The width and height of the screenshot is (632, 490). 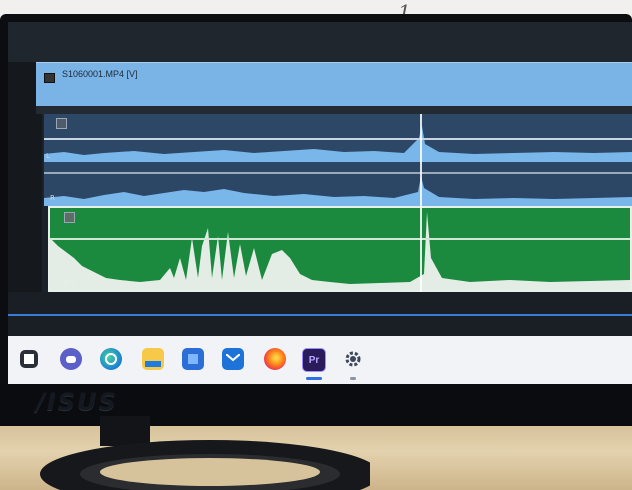 I want to click on volume-line-right, so click(x=338, y=173).